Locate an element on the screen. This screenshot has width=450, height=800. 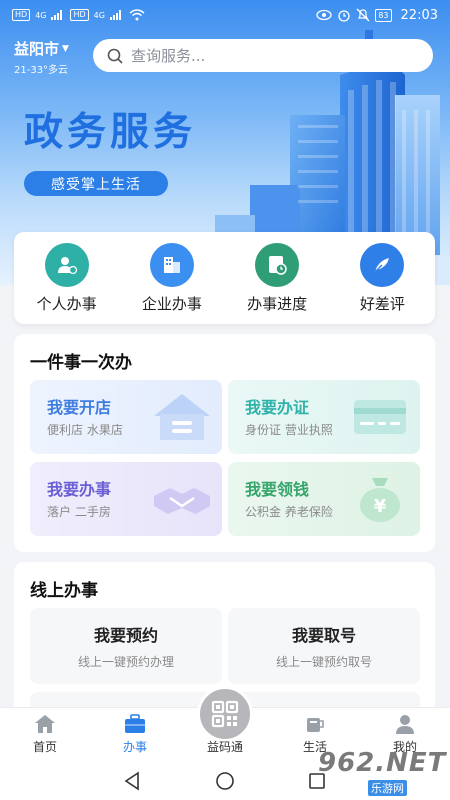
section-title: 线上办事 is located at coordinates (64, 591).